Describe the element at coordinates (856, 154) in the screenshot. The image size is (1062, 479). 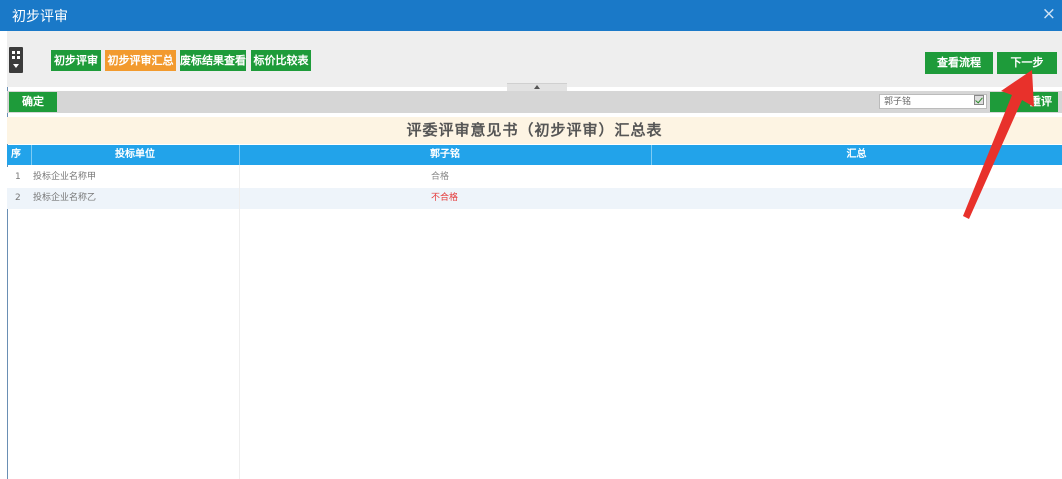
I see `column-header-summary: 汇总` at that location.